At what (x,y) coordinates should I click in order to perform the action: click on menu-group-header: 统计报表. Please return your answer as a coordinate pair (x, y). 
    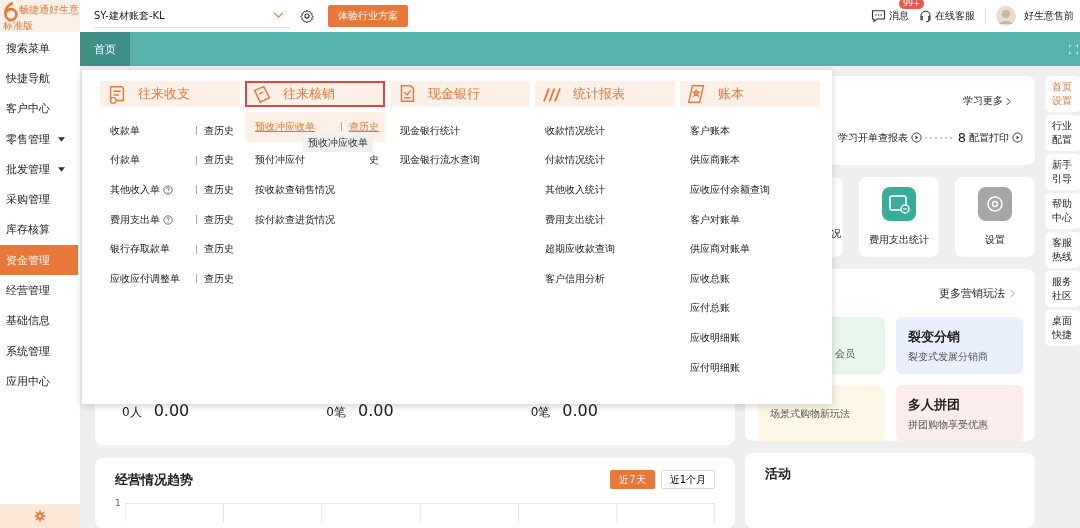
    Looking at the image, I should click on (605, 94).